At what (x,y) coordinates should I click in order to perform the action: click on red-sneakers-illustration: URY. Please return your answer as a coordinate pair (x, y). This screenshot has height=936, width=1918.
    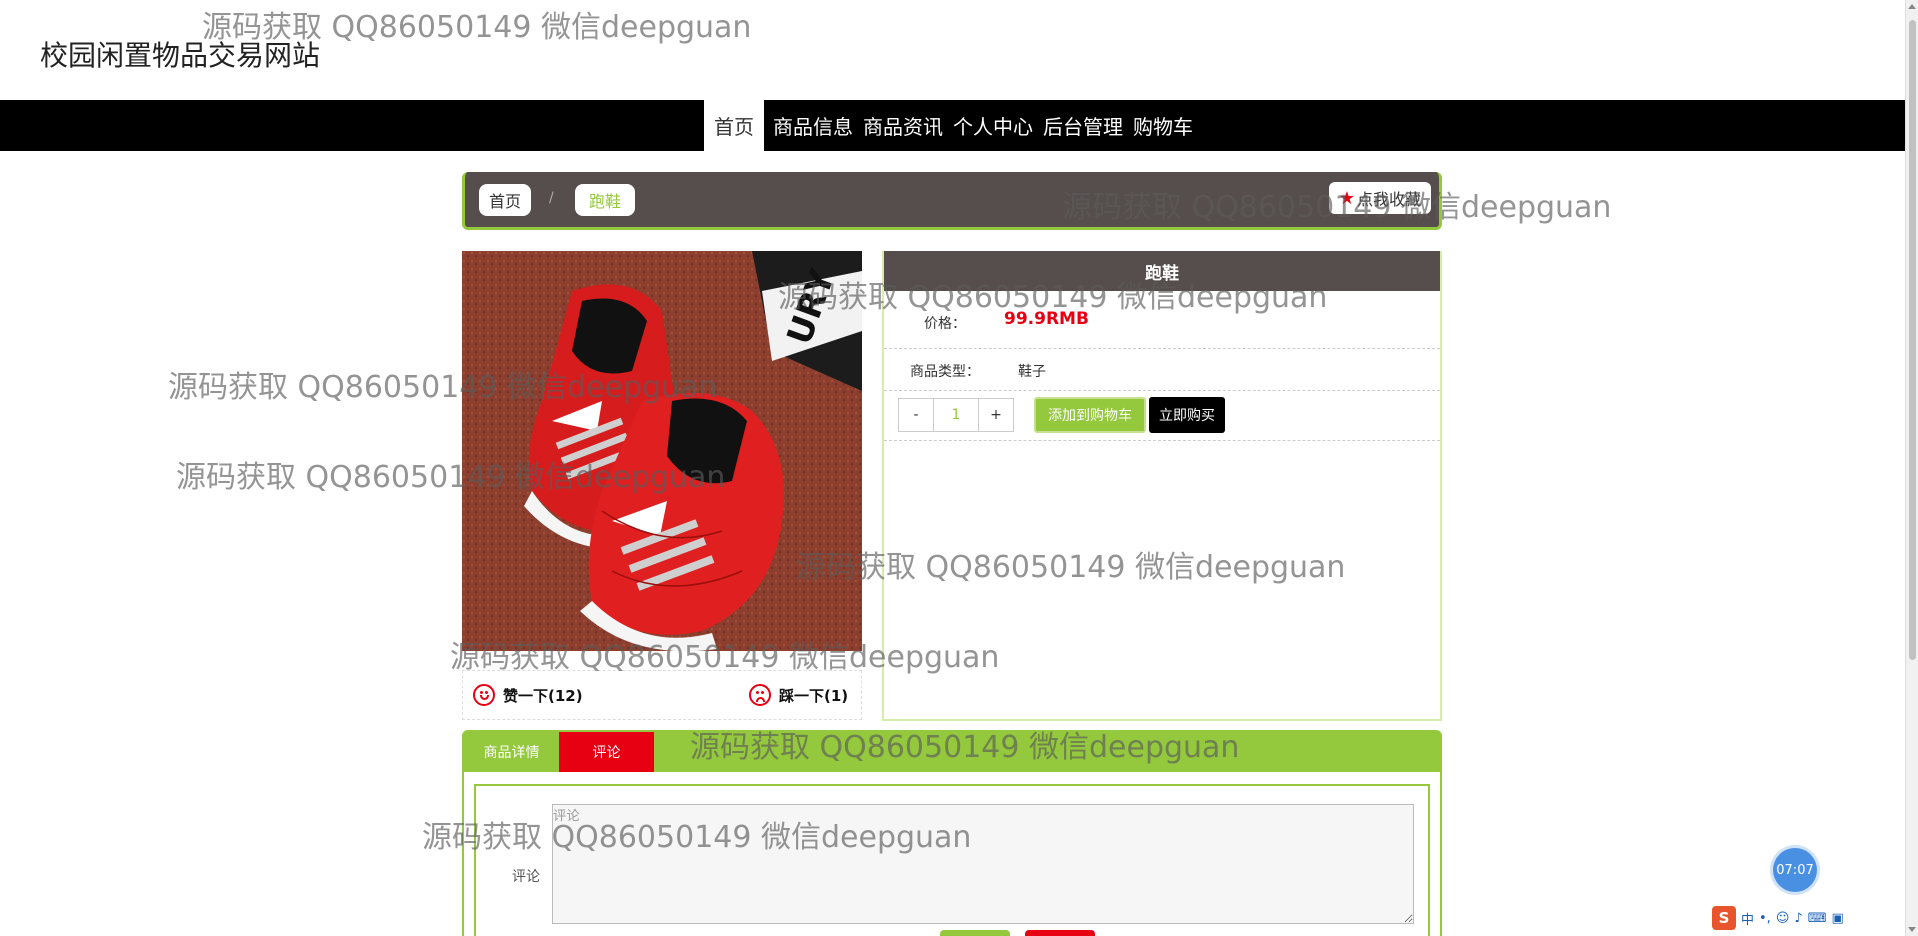
    Looking at the image, I should click on (662, 451).